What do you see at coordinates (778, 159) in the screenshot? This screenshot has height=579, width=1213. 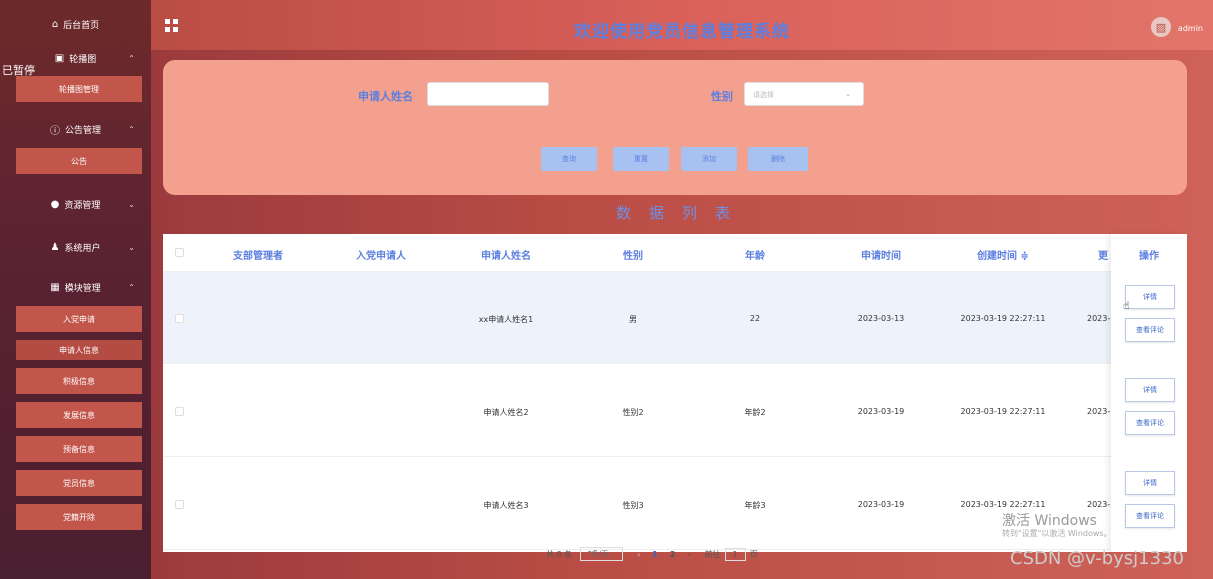 I see `delete-button: 删除` at bounding box center [778, 159].